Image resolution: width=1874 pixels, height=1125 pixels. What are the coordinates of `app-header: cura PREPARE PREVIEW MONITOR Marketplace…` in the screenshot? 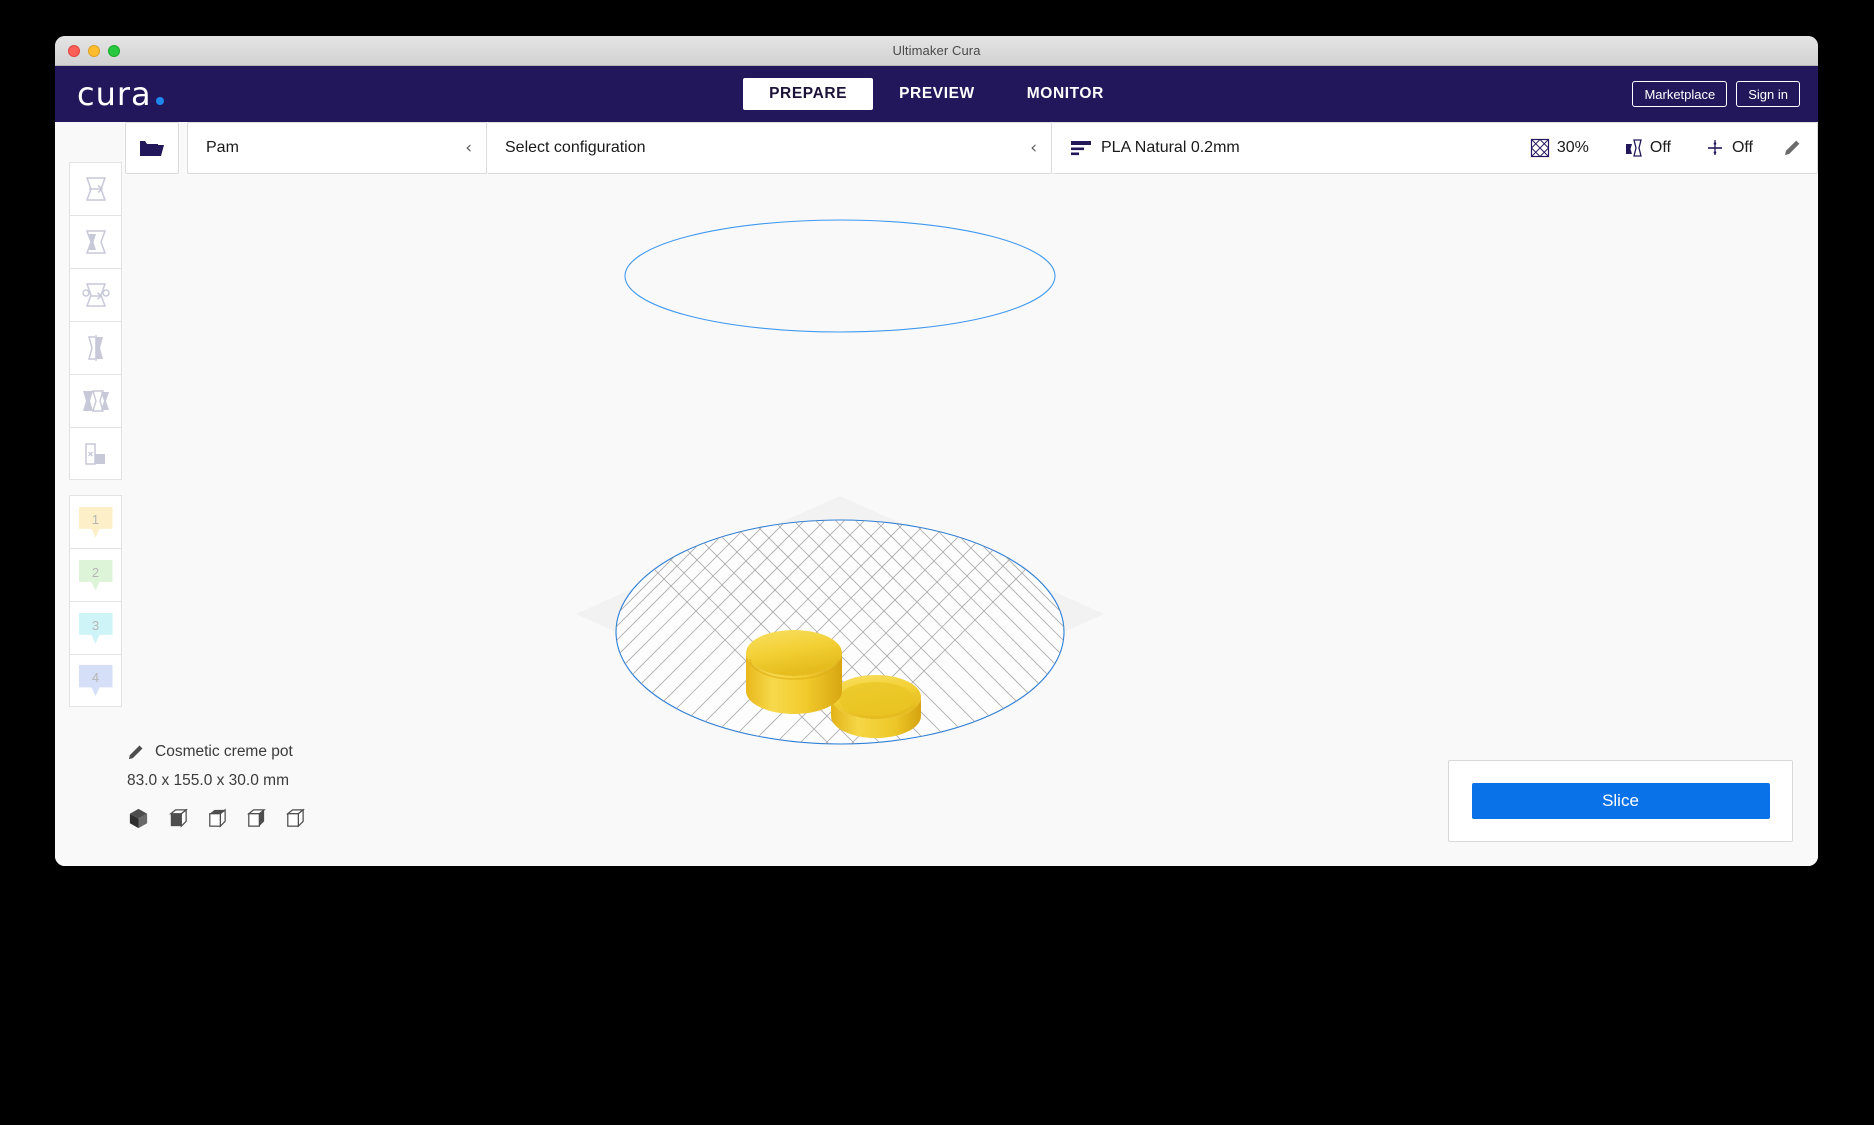 It's located at (936, 94).